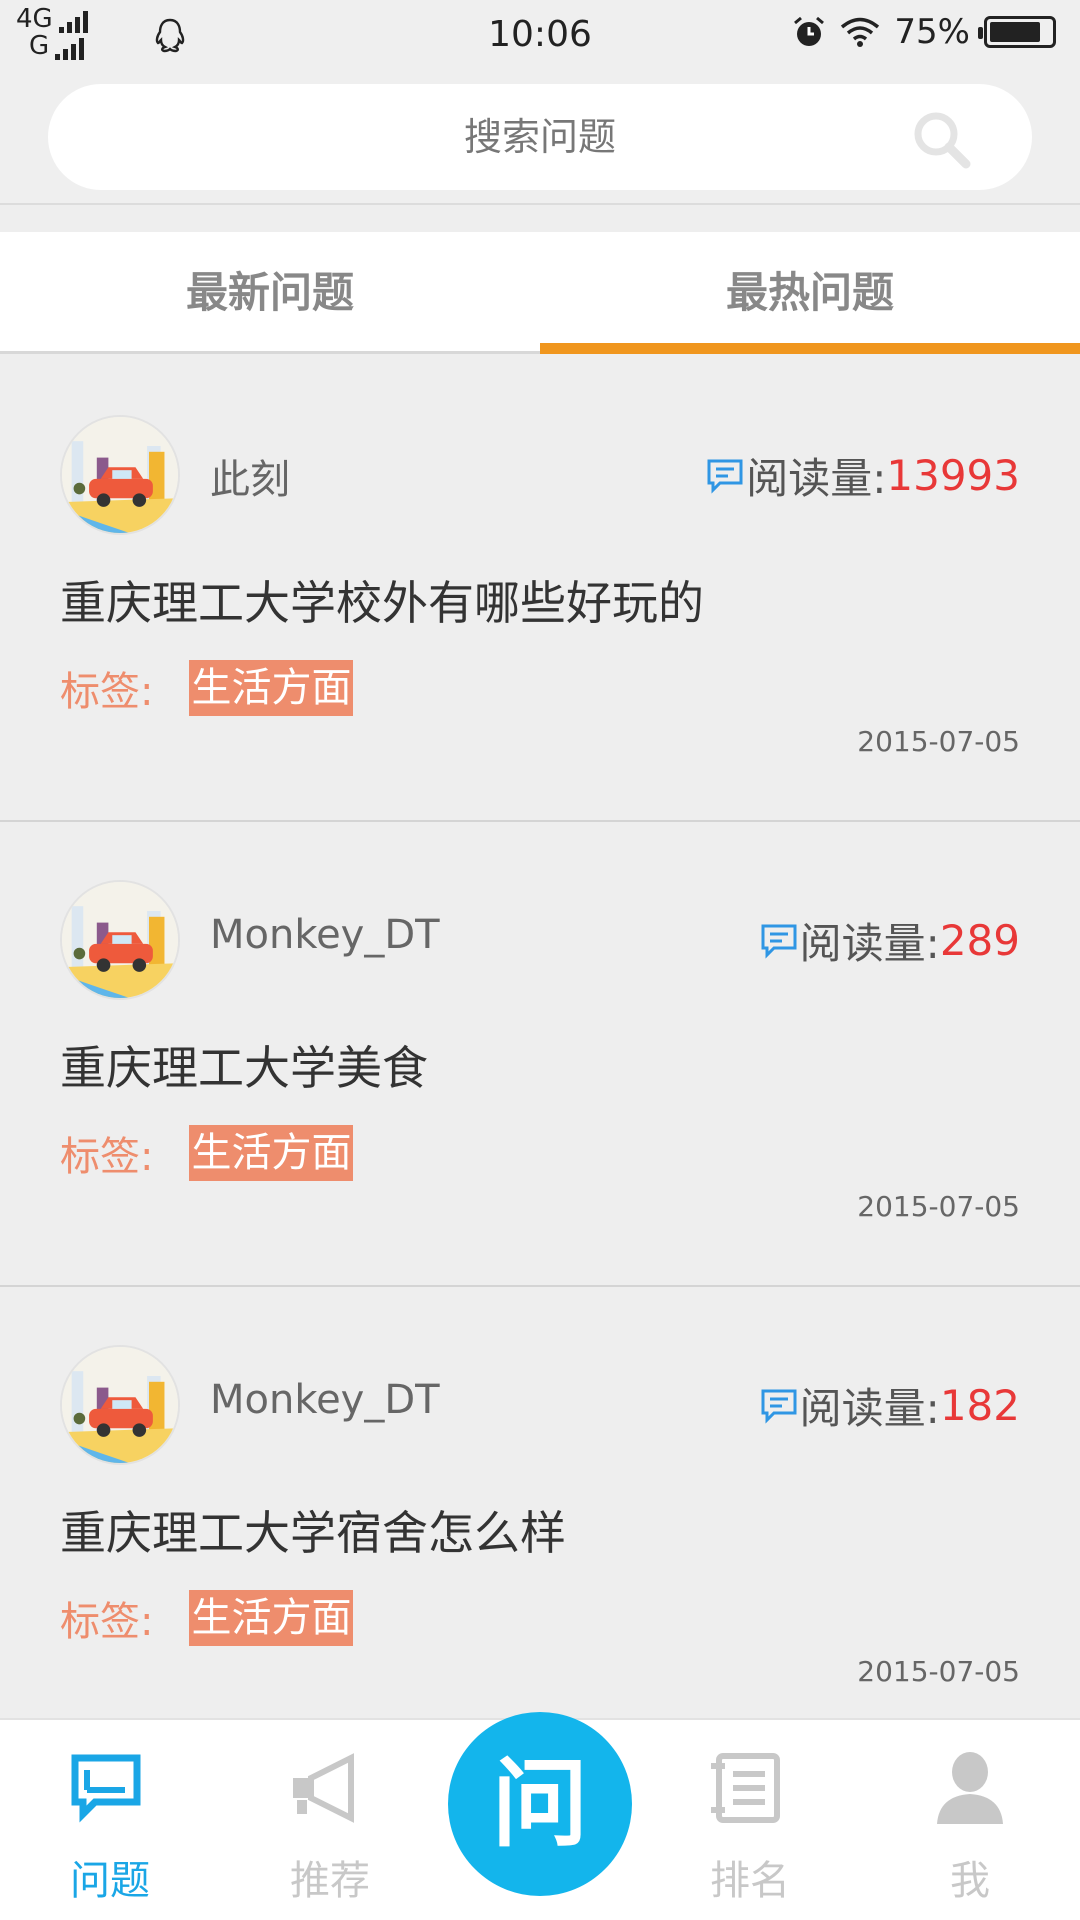  What do you see at coordinates (1017, 32) in the screenshot?
I see `battery-icon` at bounding box center [1017, 32].